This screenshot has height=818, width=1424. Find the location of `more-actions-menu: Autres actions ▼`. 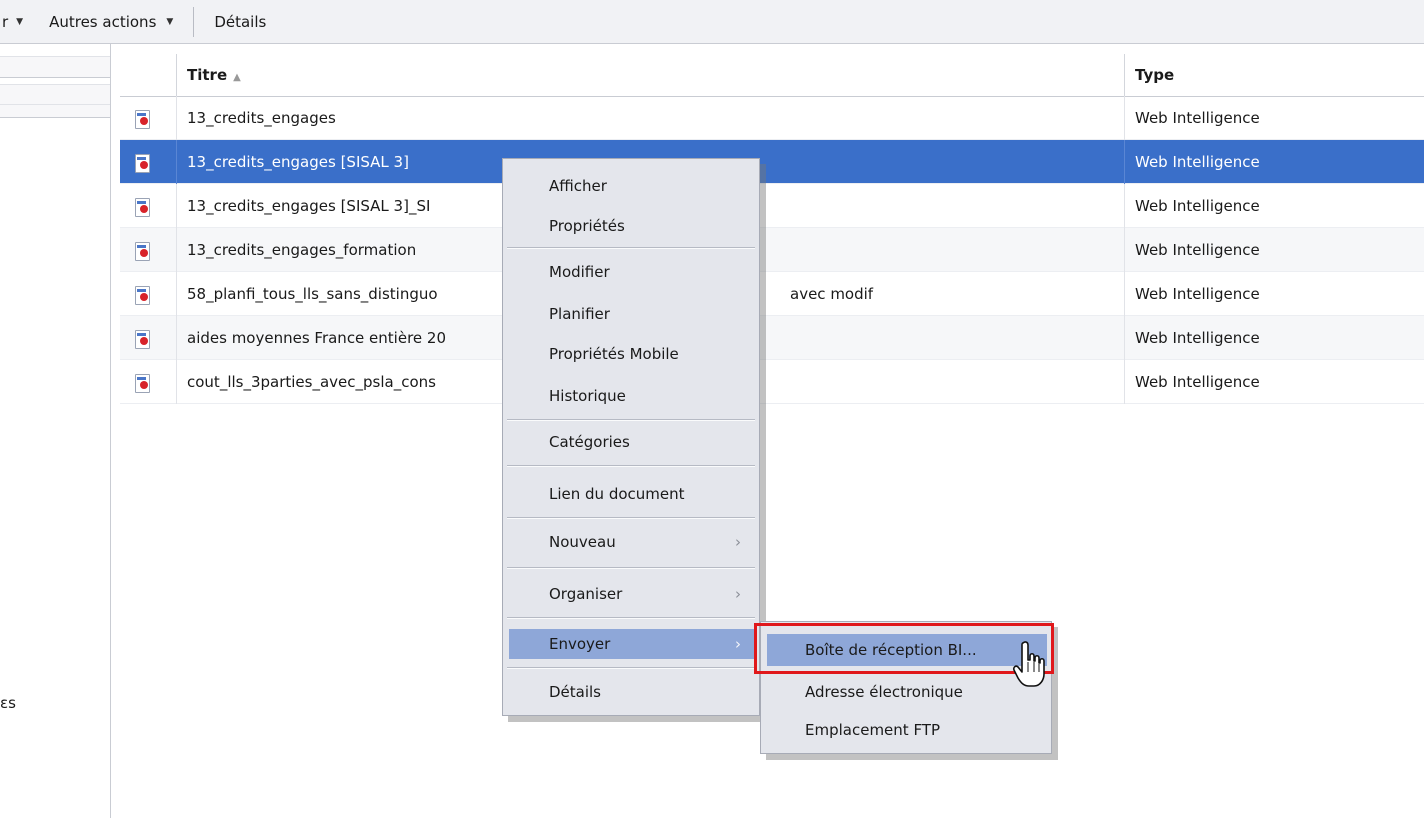

more-actions-menu: Autres actions ▼ is located at coordinates (111, 22).